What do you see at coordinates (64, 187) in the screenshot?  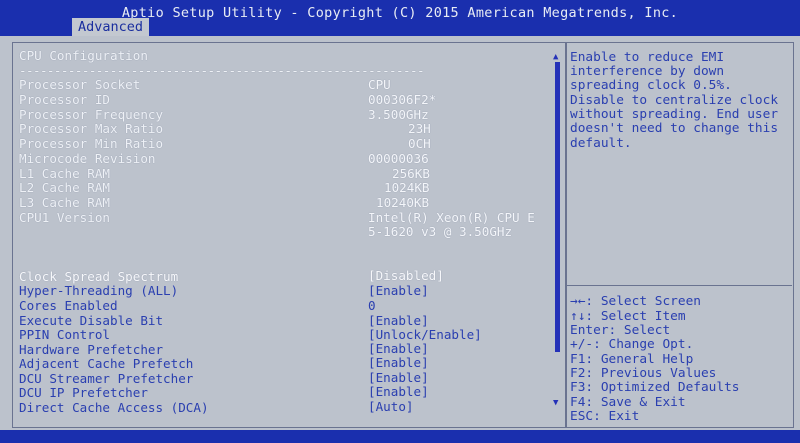 I see `info-label-l2-cache: L2 Cache RAM` at bounding box center [64, 187].